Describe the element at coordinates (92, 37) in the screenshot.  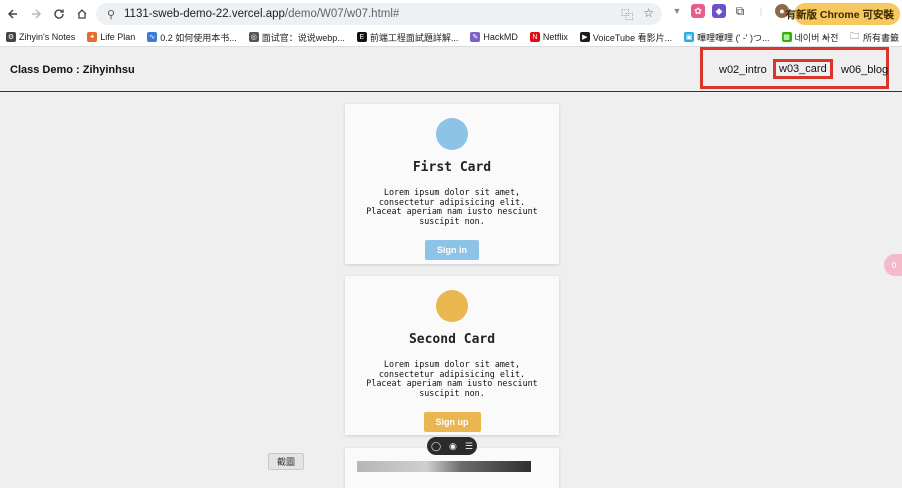
I see `bookmark-favicon: ✦` at that location.